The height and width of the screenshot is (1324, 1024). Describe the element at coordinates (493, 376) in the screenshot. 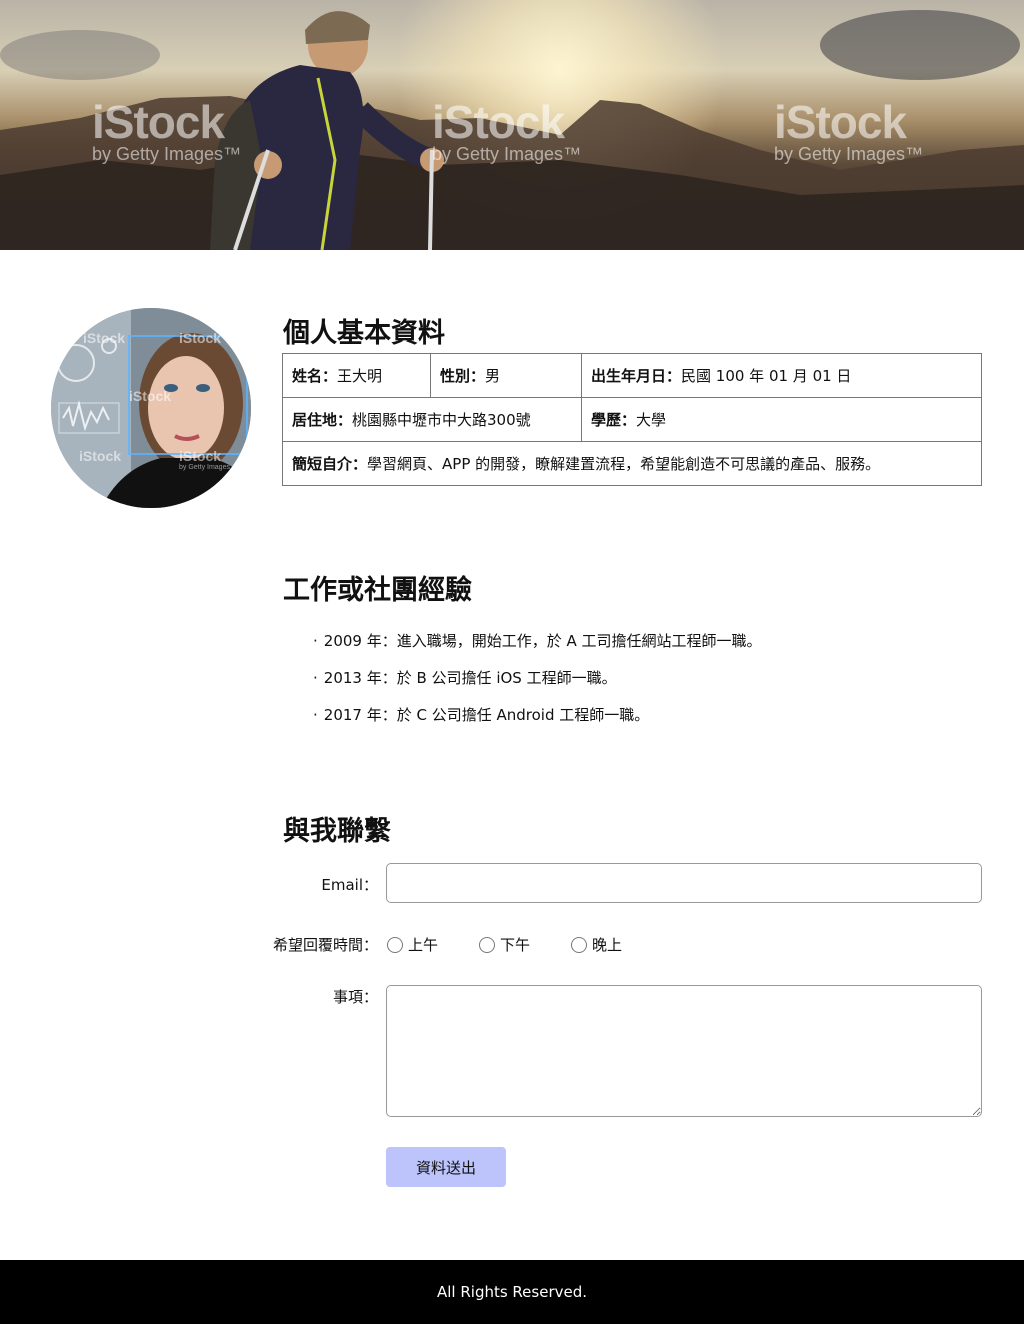

I see `gender-value: 男` at that location.